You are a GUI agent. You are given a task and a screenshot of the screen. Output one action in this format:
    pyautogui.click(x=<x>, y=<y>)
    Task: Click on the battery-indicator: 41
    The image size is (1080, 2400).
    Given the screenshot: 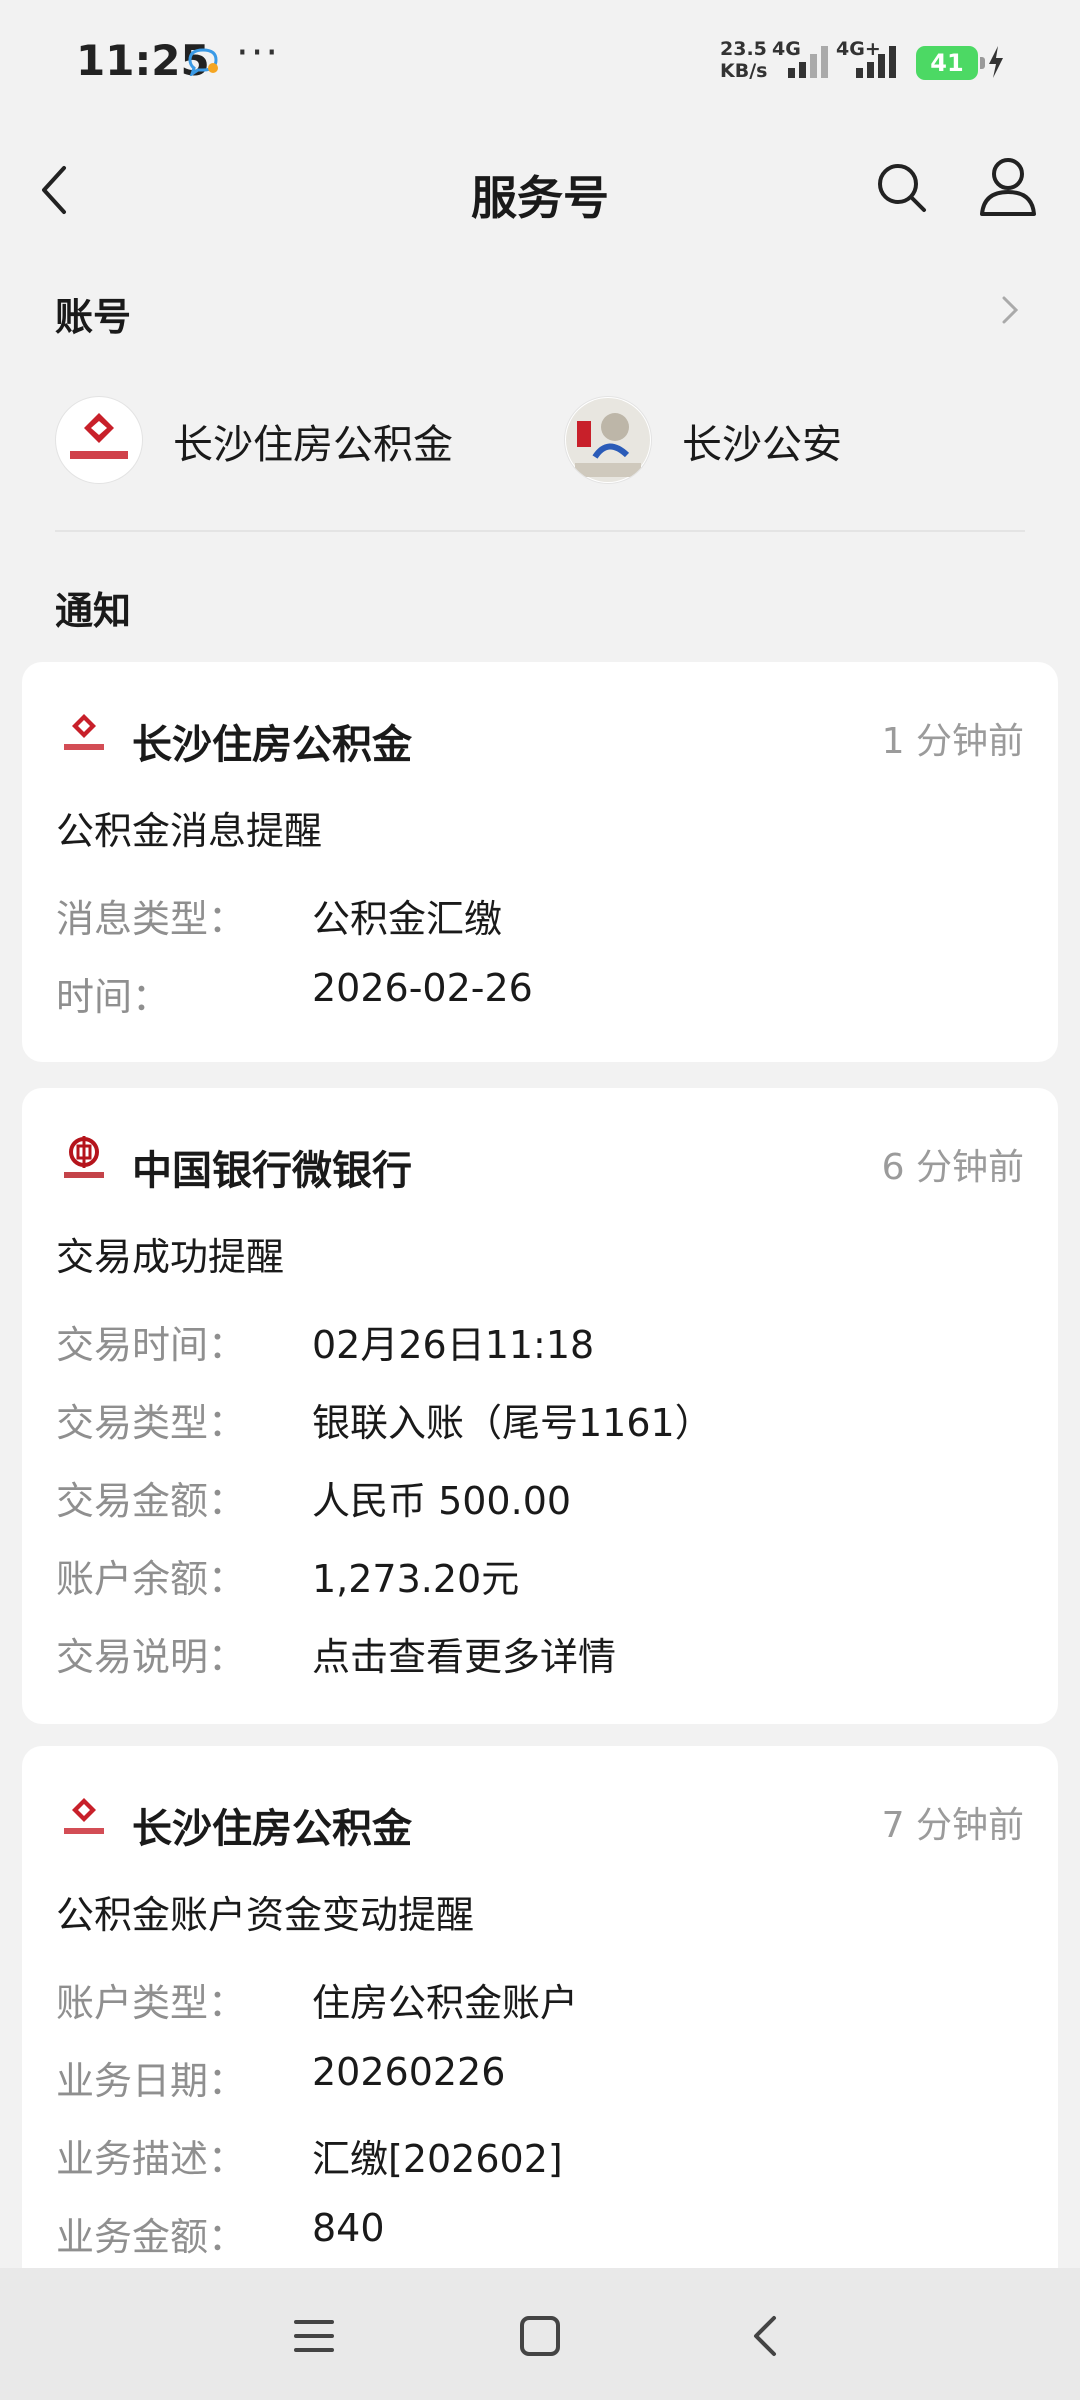 What is the action you would take?
    pyautogui.click(x=950, y=63)
    